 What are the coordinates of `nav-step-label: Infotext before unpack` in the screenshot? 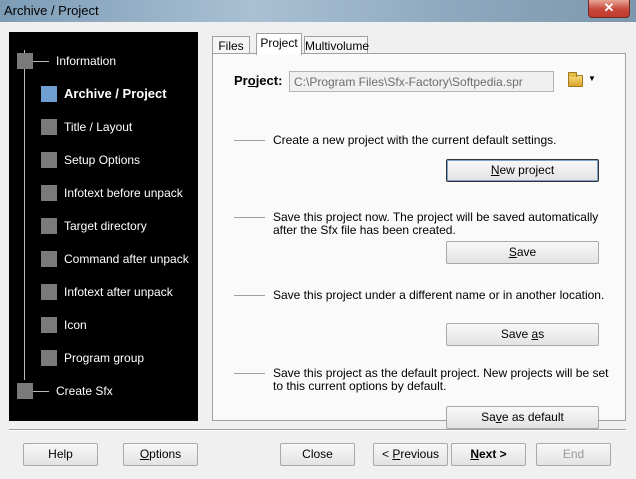 It's located at (123, 193).